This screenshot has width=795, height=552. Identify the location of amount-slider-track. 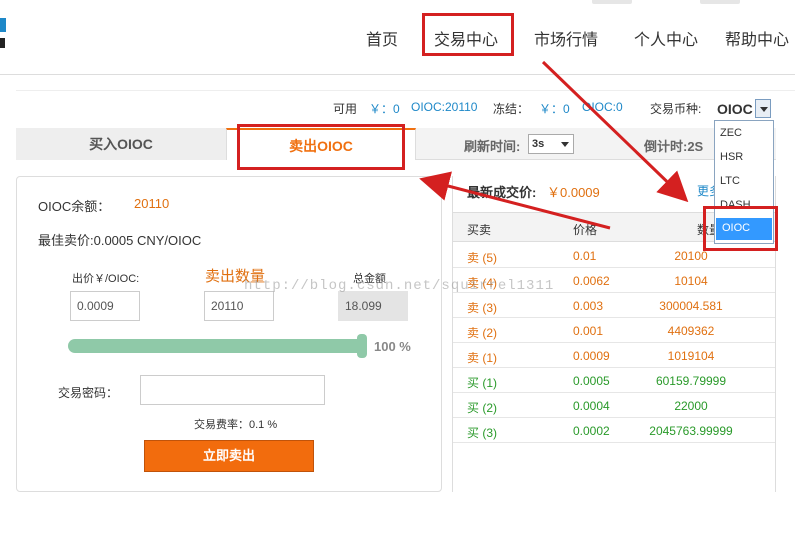
(217, 346).